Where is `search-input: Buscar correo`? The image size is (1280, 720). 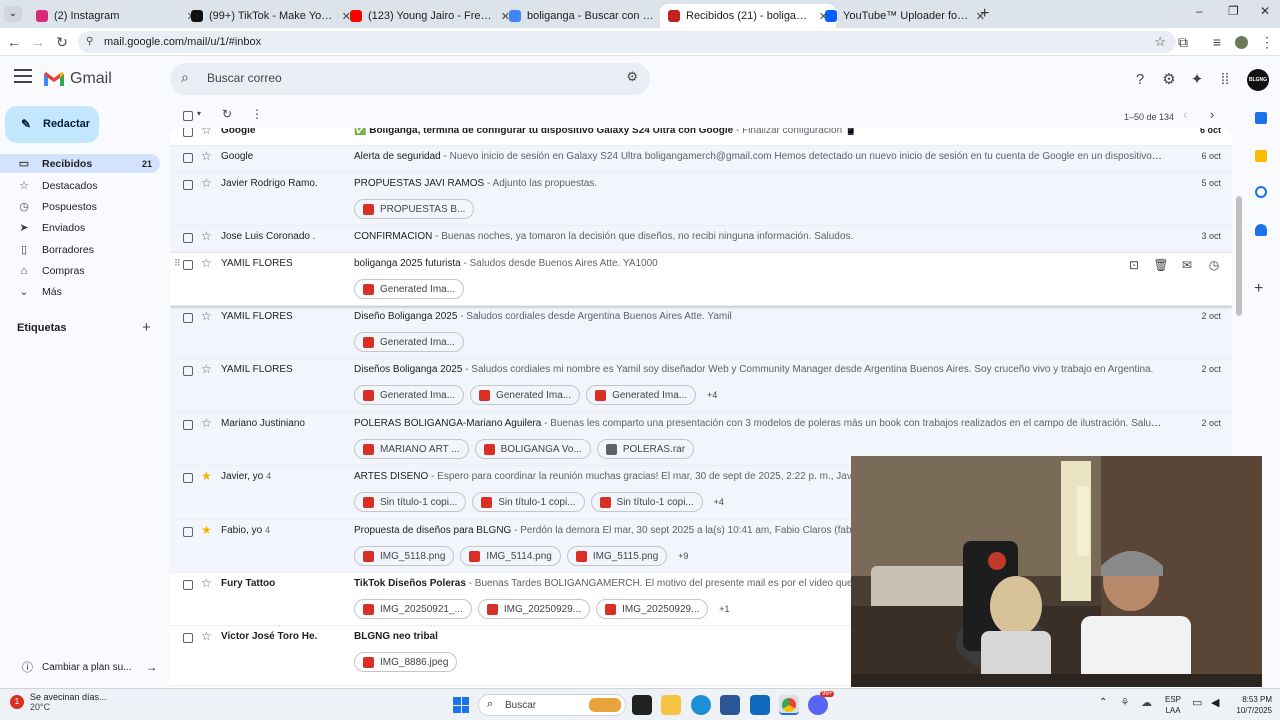
search-input: Buscar correo is located at coordinates (244, 78).